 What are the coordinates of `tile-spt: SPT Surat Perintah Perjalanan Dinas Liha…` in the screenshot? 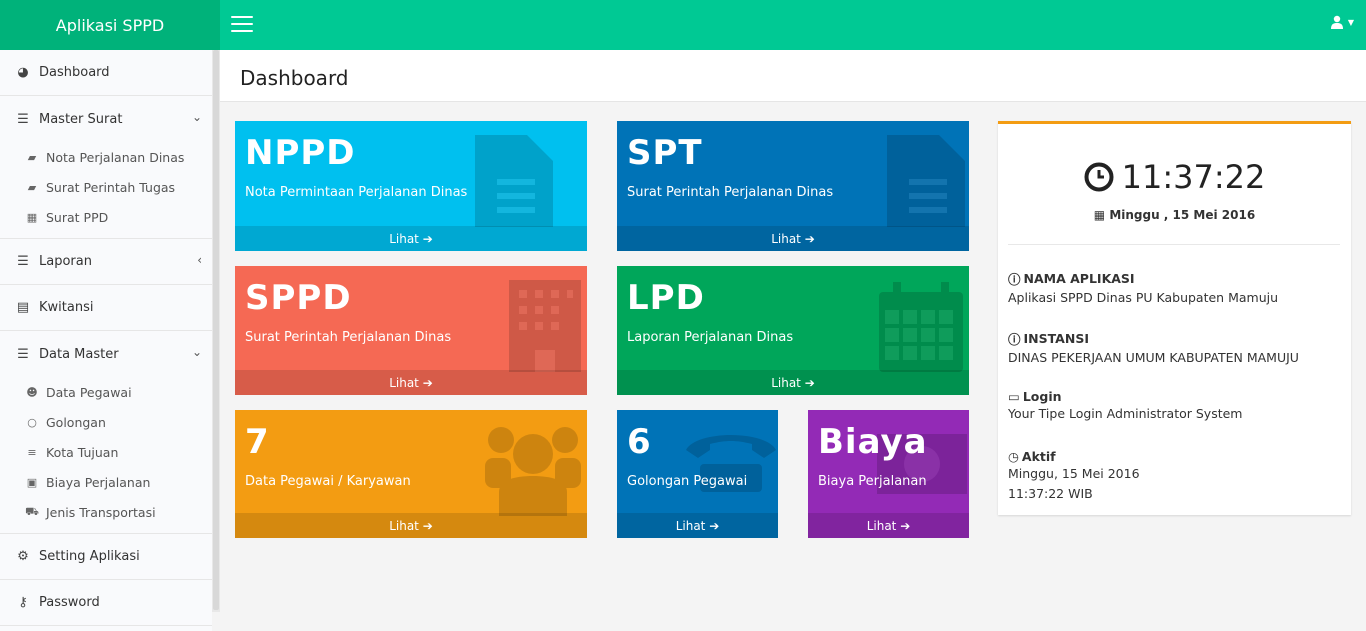 It's located at (793, 186).